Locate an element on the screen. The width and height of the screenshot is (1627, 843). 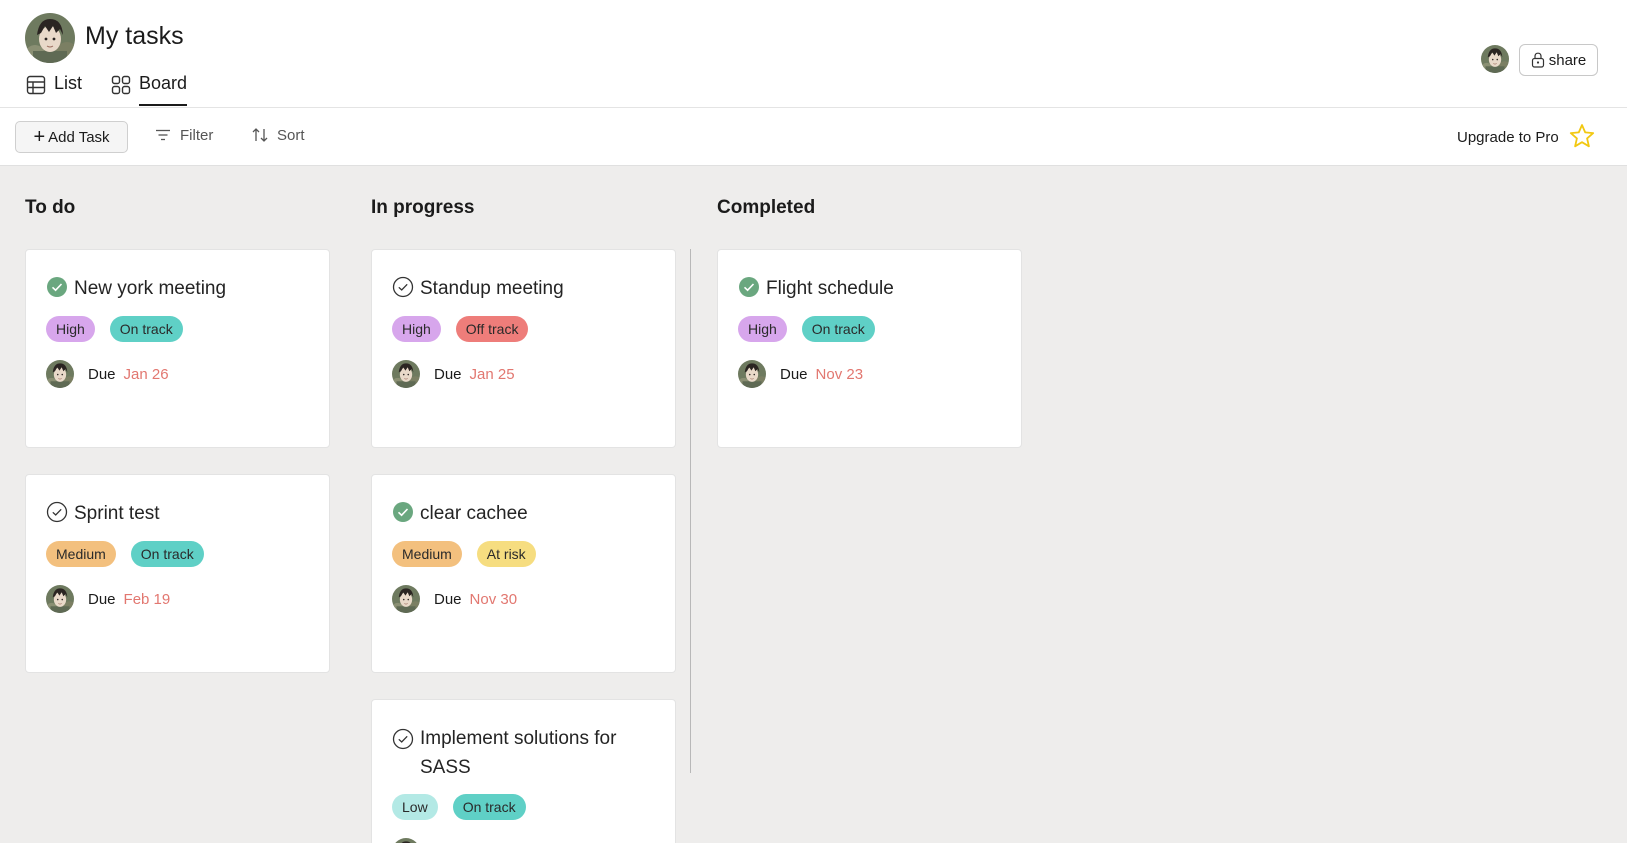
task-card: Sprint test Medium On track Due Feb 19 is located at coordinates (177, 573).